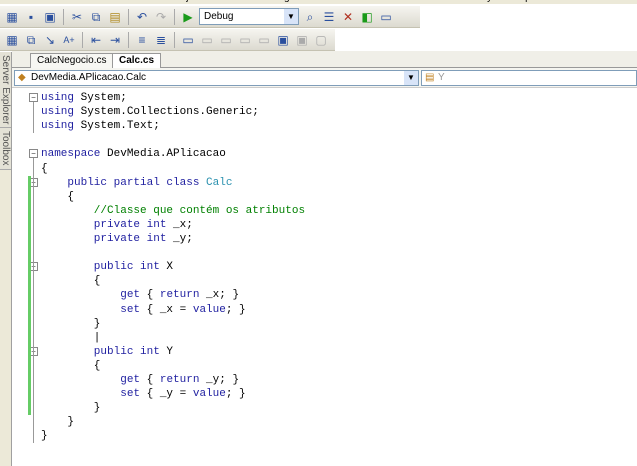  Describe the element at coordinates (179, 224) in the screenshot. I see `code-token: _x;` at that location.